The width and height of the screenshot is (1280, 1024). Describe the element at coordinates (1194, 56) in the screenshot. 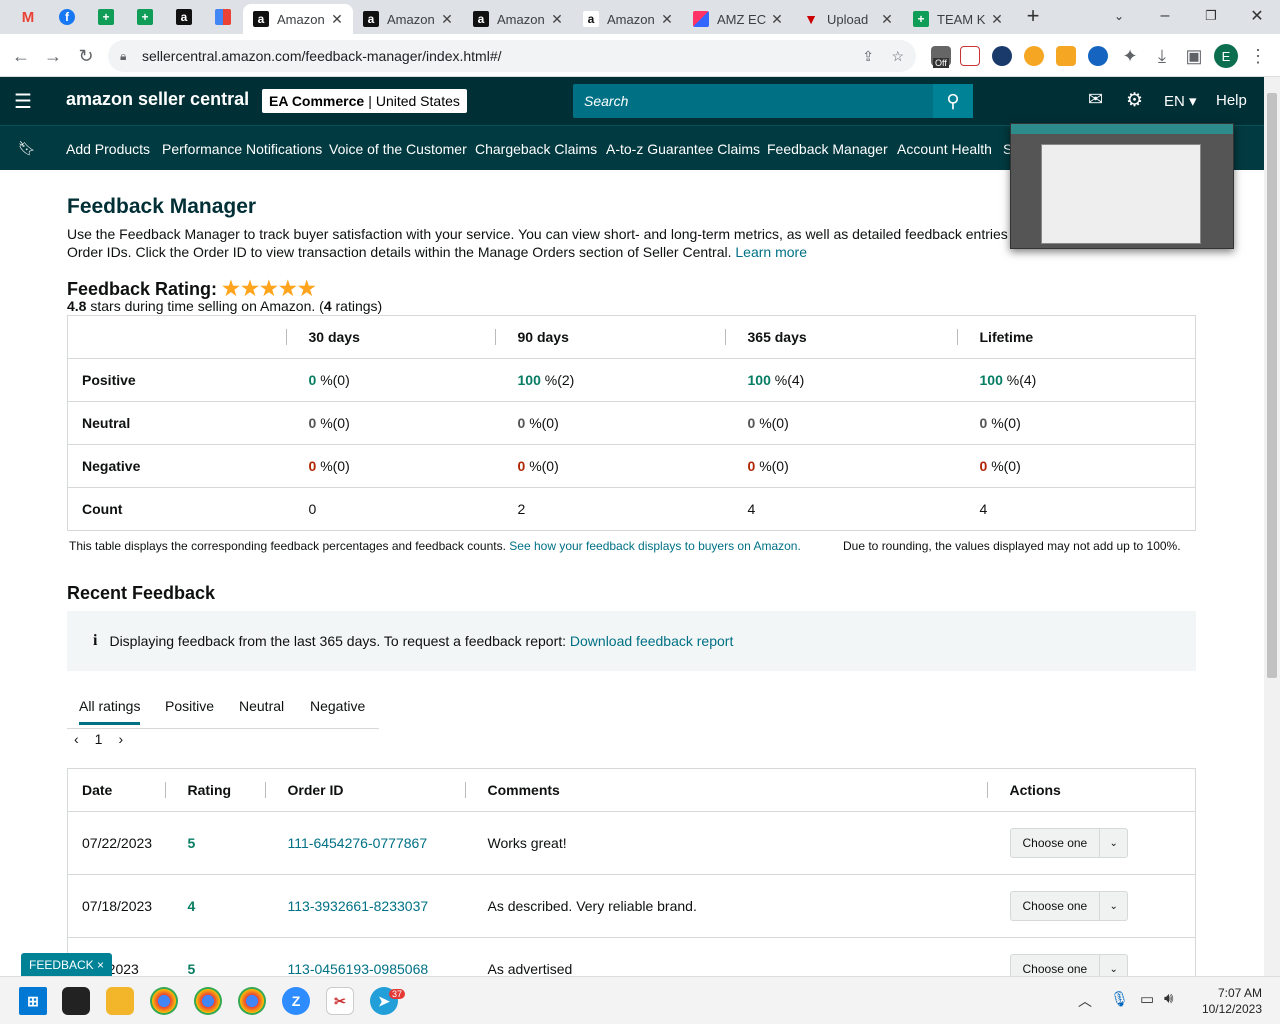

I see `sidepanel-icon: ▣` at that location.